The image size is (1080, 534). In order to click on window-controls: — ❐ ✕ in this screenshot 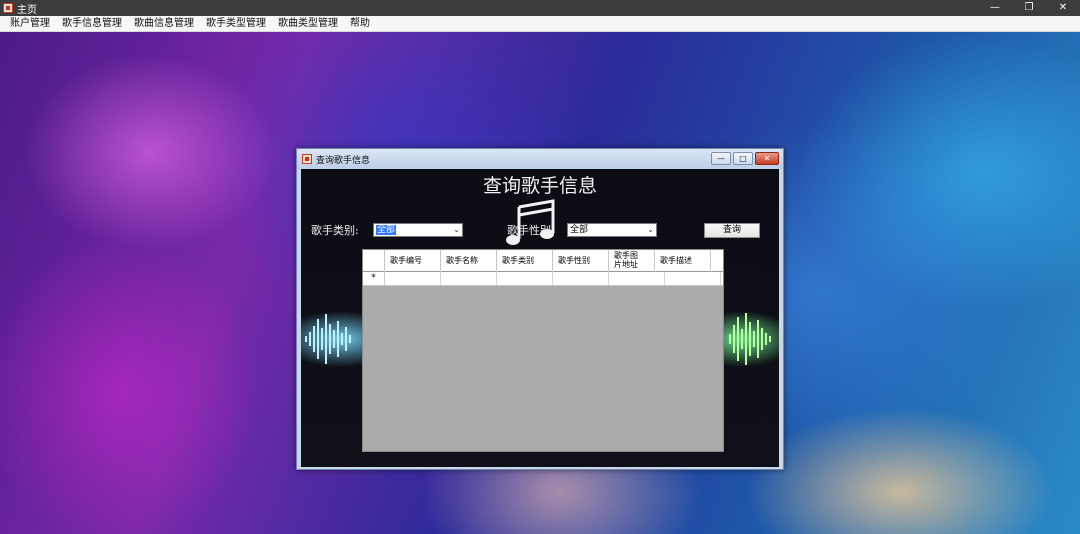, I will do `click(1029, 8)`.